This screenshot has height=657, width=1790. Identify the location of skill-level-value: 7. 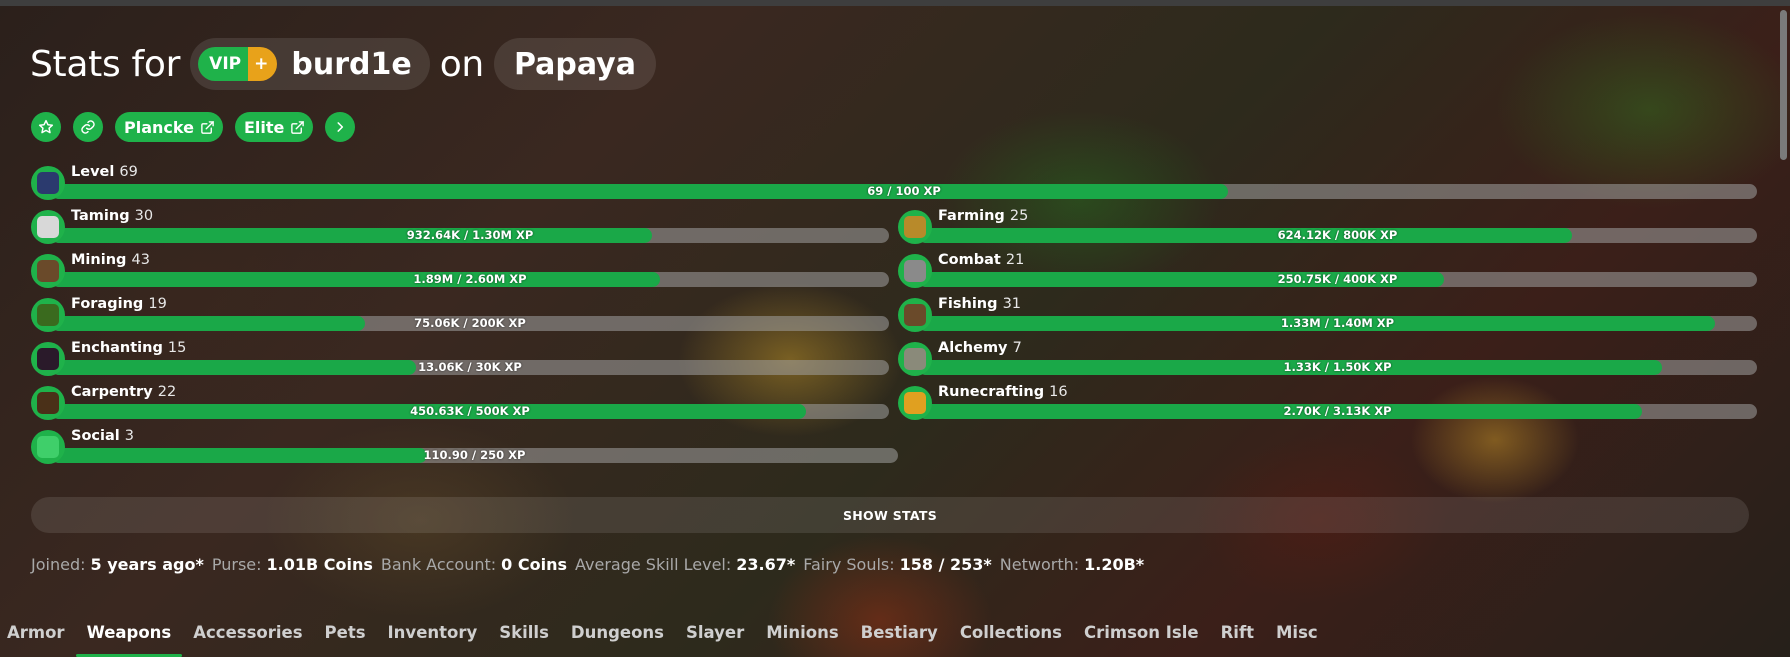
(1017, 348).